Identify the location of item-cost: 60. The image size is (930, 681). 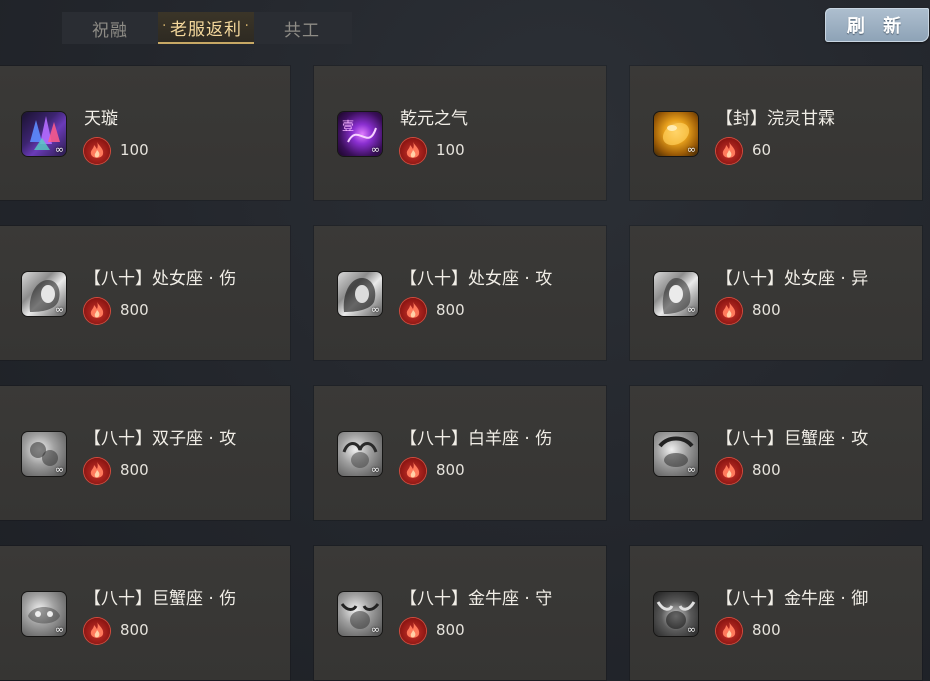
(762, 150).